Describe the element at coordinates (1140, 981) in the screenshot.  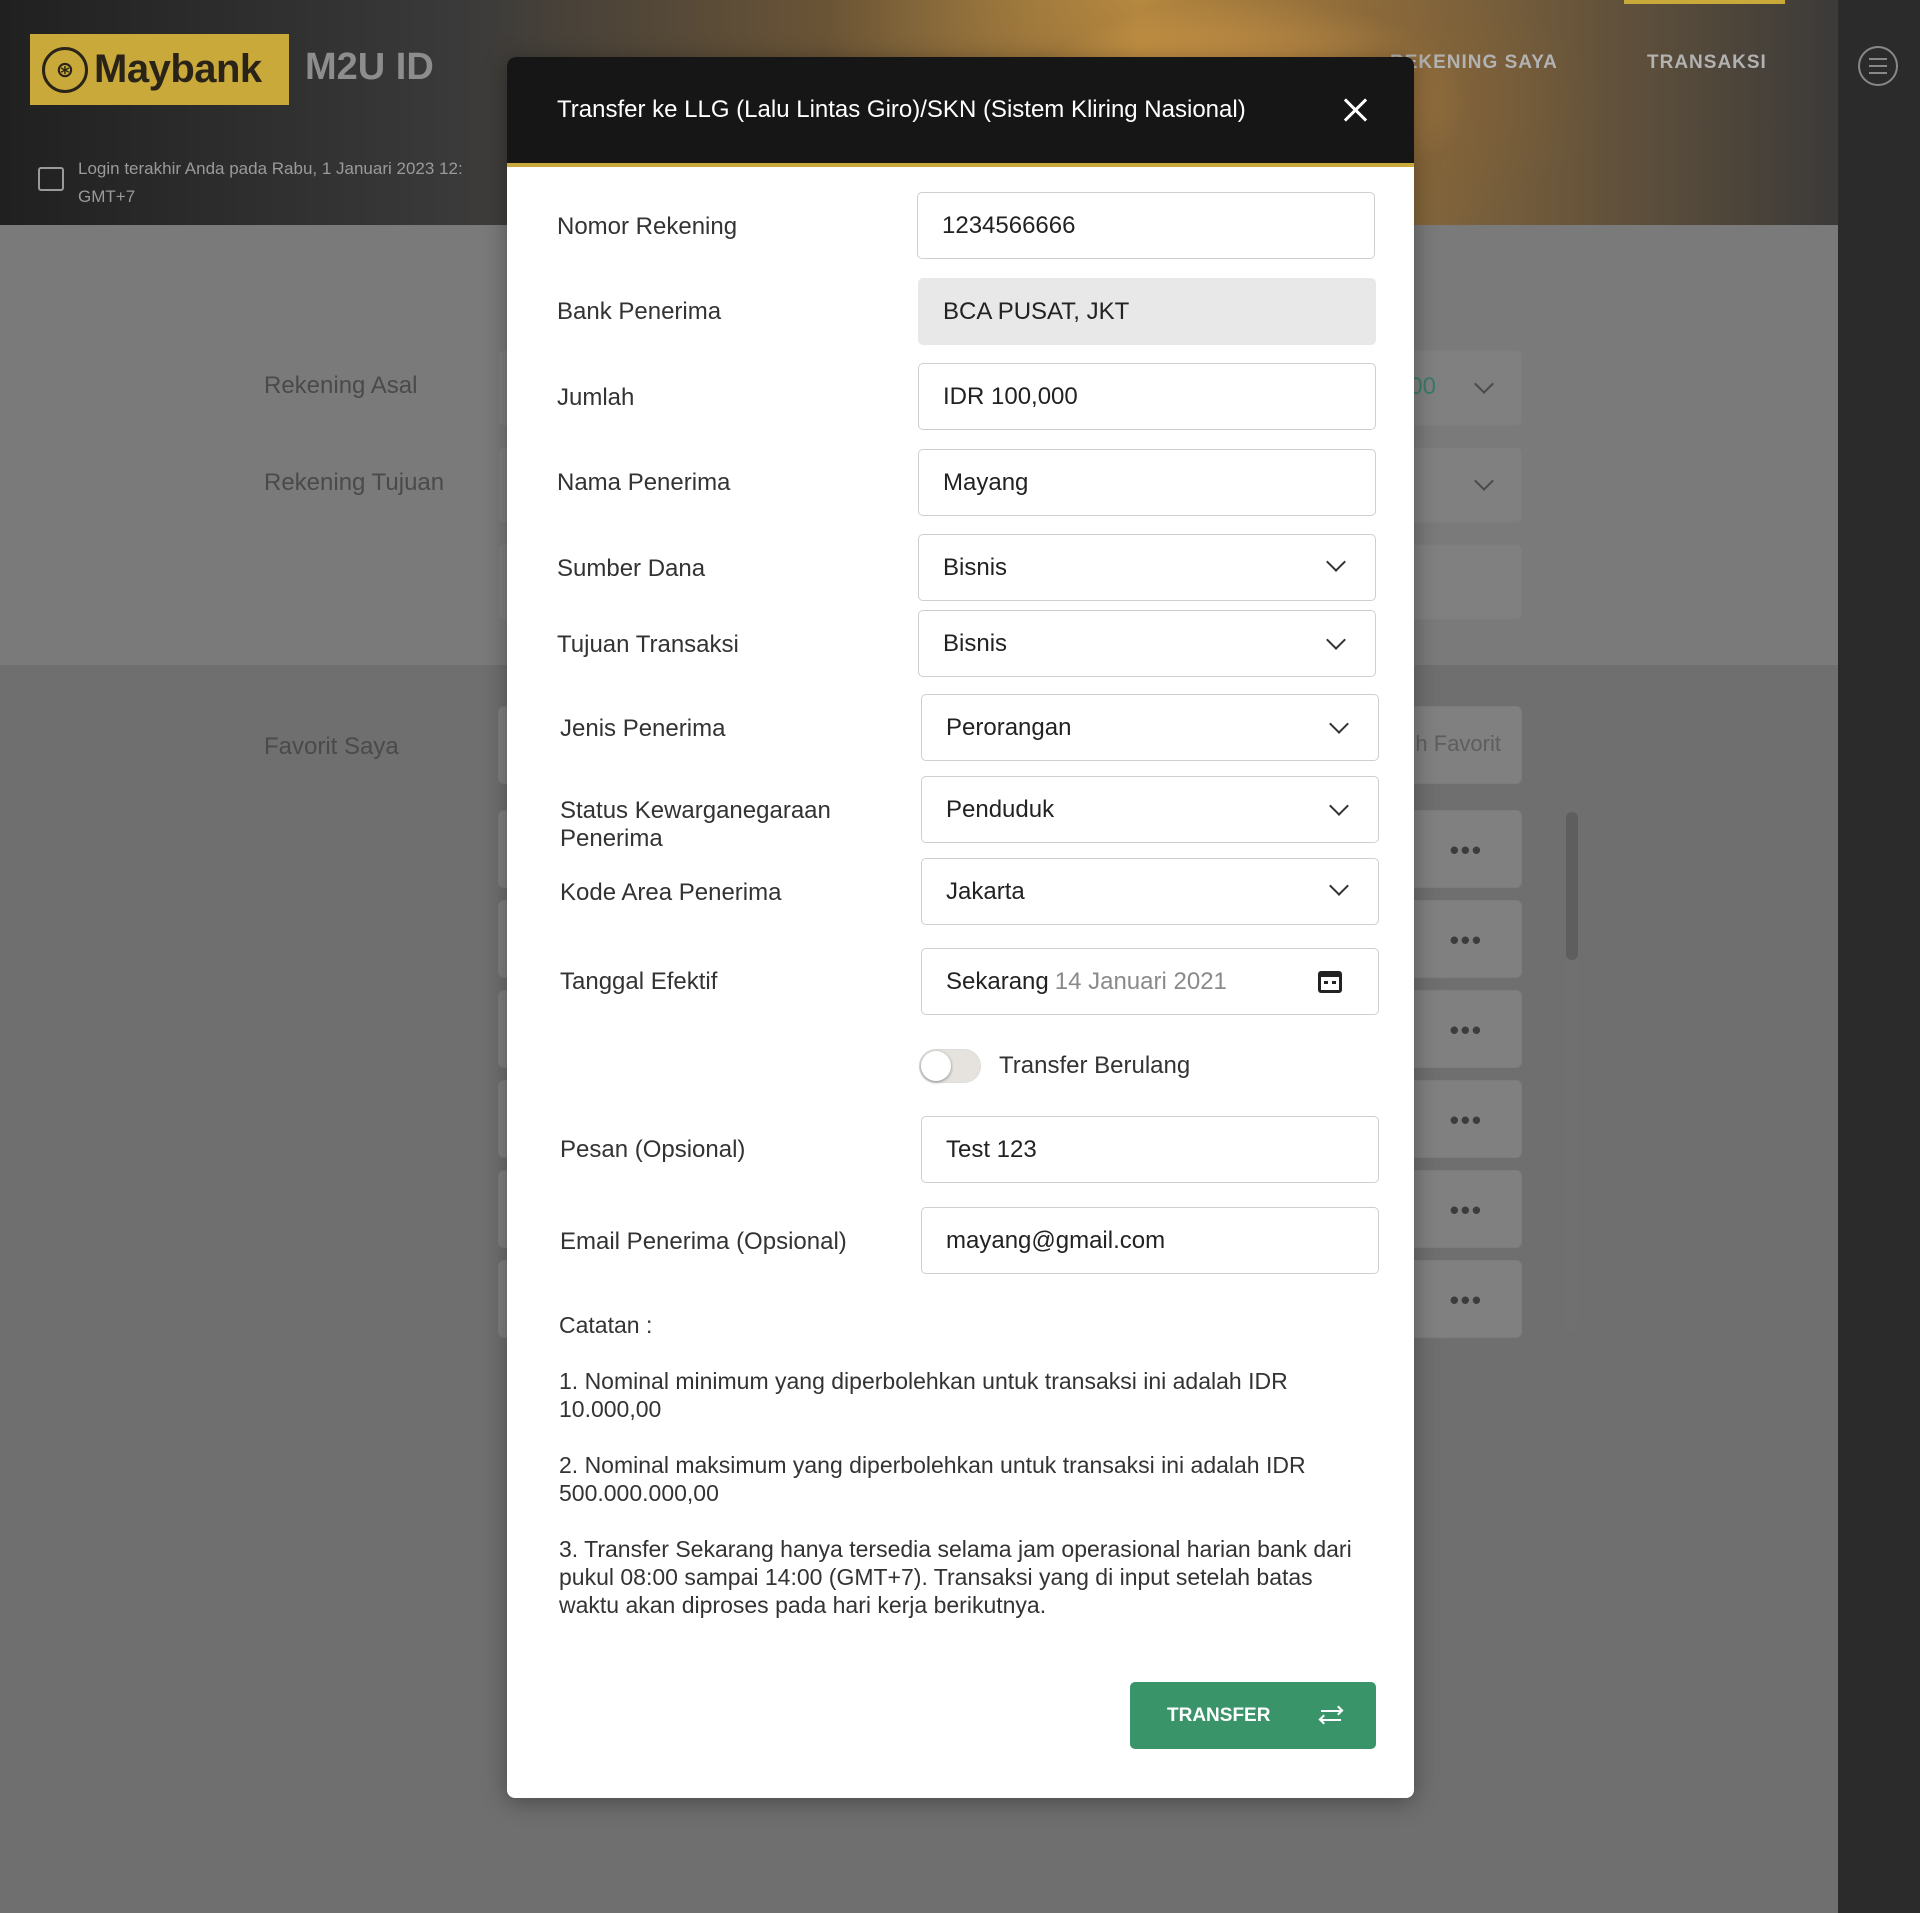
I see `tanggal-efektif-date: 14 Januari 2021` at that location.